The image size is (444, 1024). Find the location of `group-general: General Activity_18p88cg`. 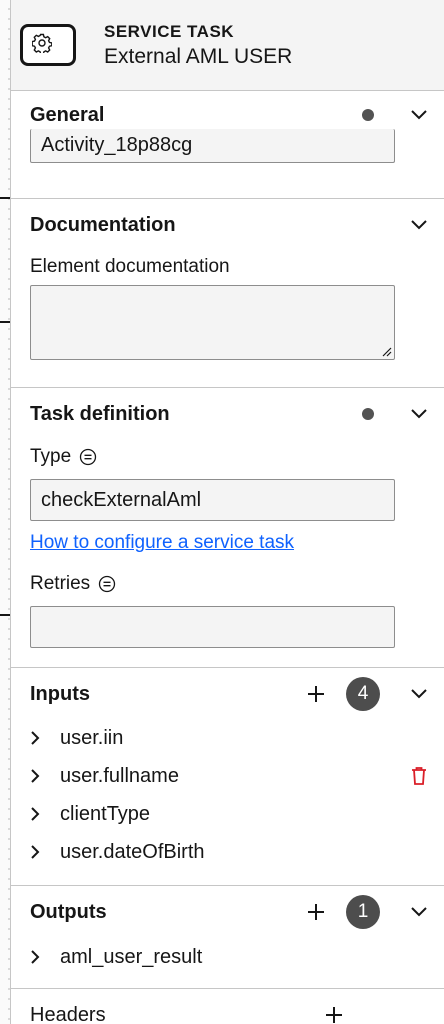

group-general: General Activity_18p88cg is located at coordinates (227, 145).